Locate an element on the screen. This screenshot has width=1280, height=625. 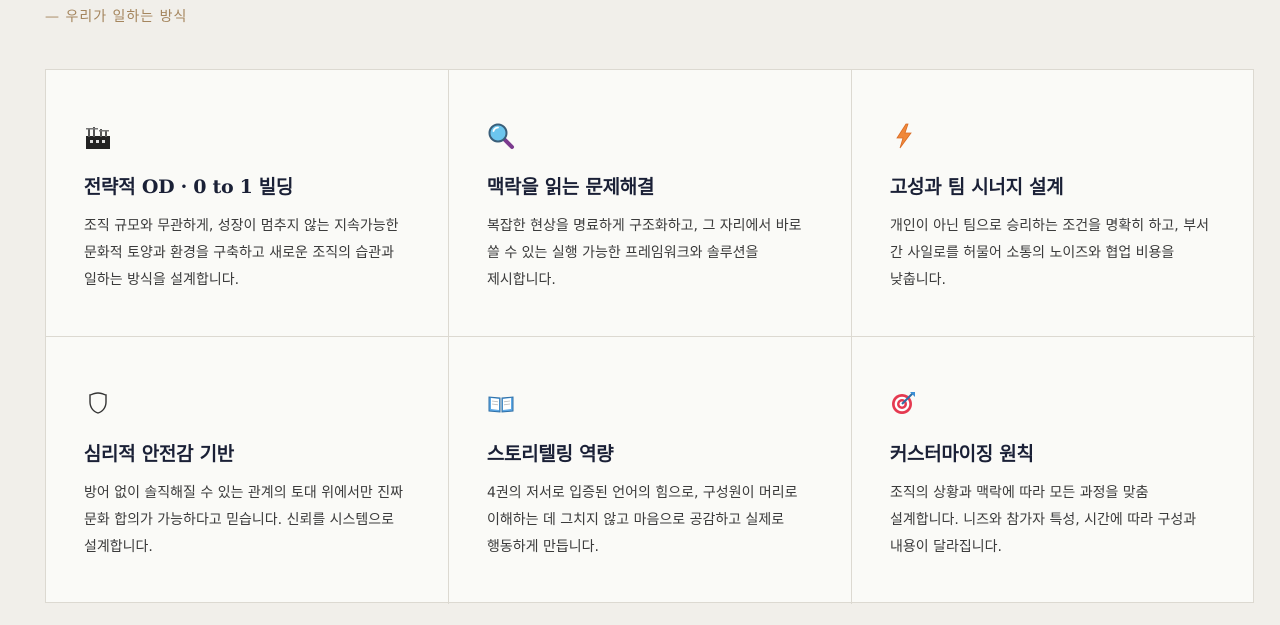
target-dart-icon is located at coordinates (904, 403).